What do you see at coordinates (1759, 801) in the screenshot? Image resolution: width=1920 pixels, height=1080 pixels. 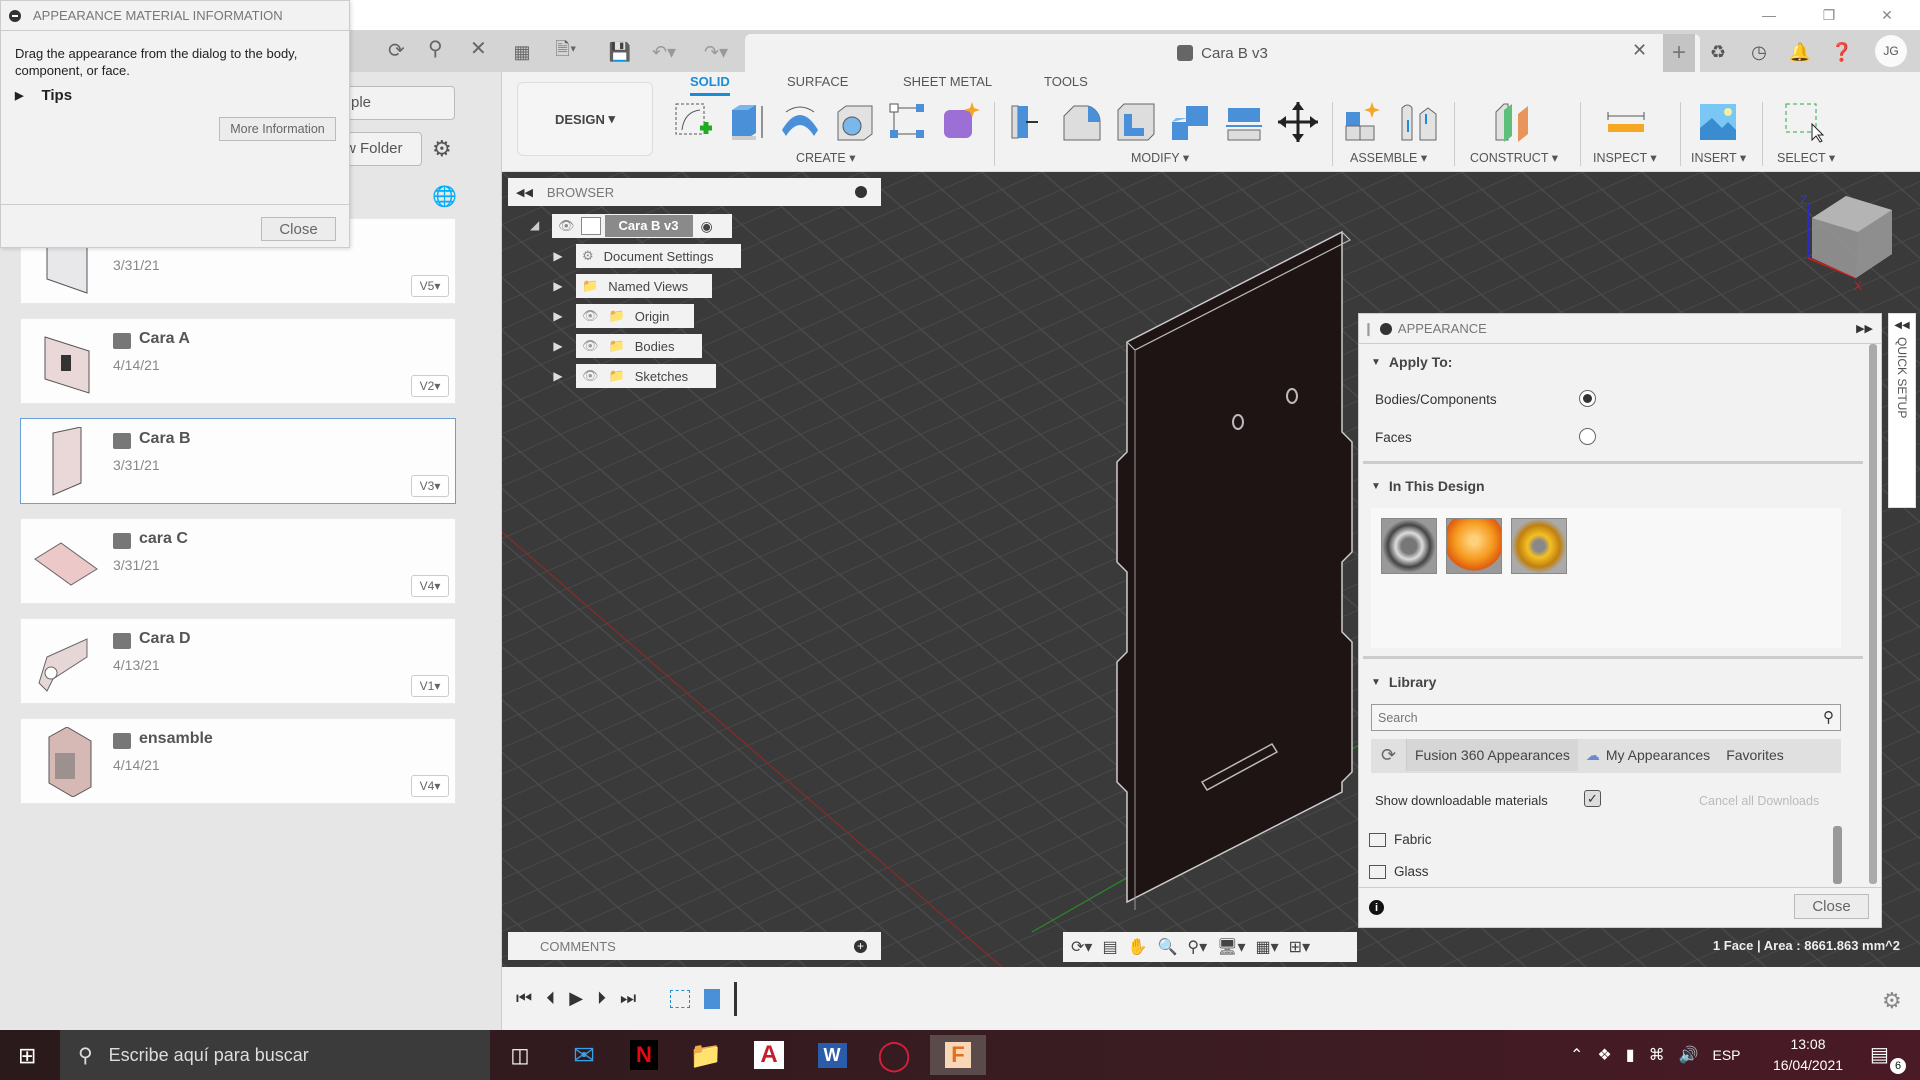 I see `cancel-downloads-link: Cancel all Downloads` at bounding box center [1759, 801].